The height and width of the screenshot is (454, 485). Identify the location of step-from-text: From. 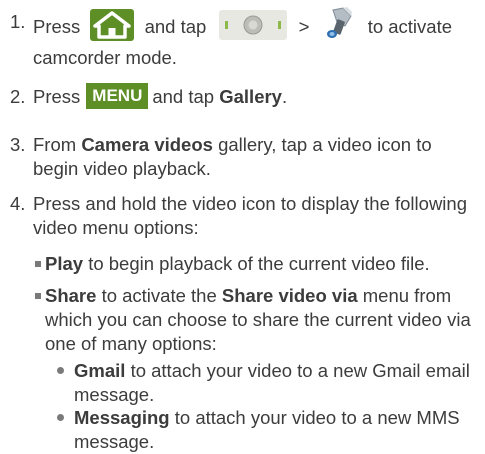
(55, 144).